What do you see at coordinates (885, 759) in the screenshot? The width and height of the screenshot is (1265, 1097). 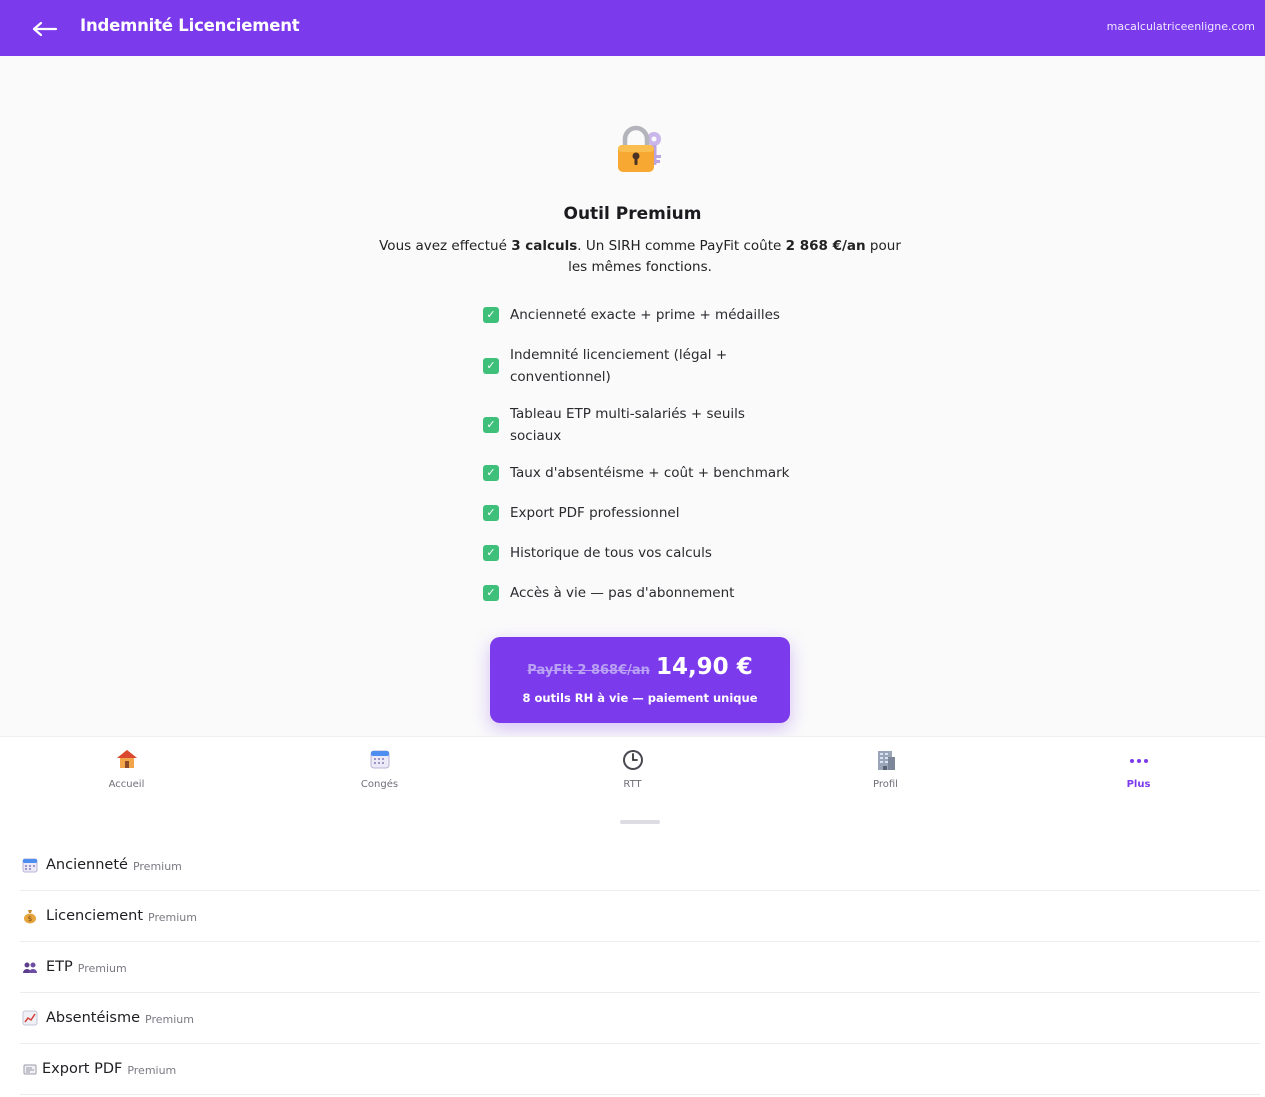 I see `office-building-icon` at bounding box center [885, 759].